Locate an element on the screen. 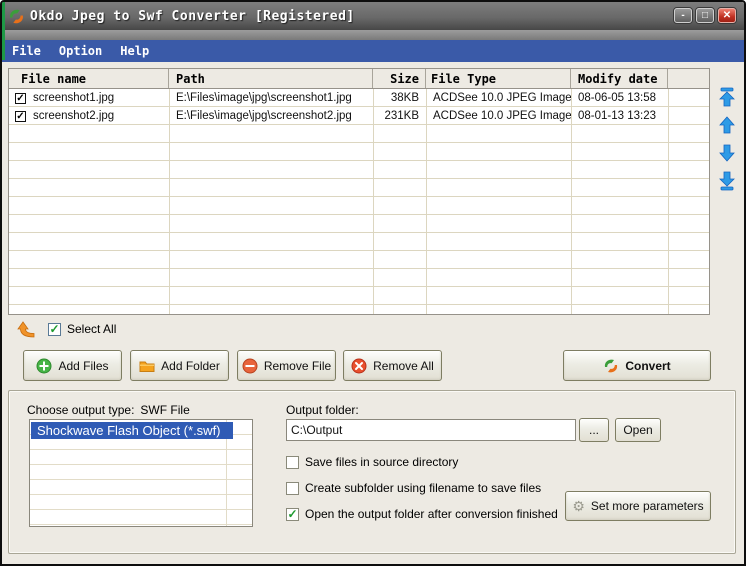 The image size is (746, 566). title-bar-strip is located at coordinates (373, 35).